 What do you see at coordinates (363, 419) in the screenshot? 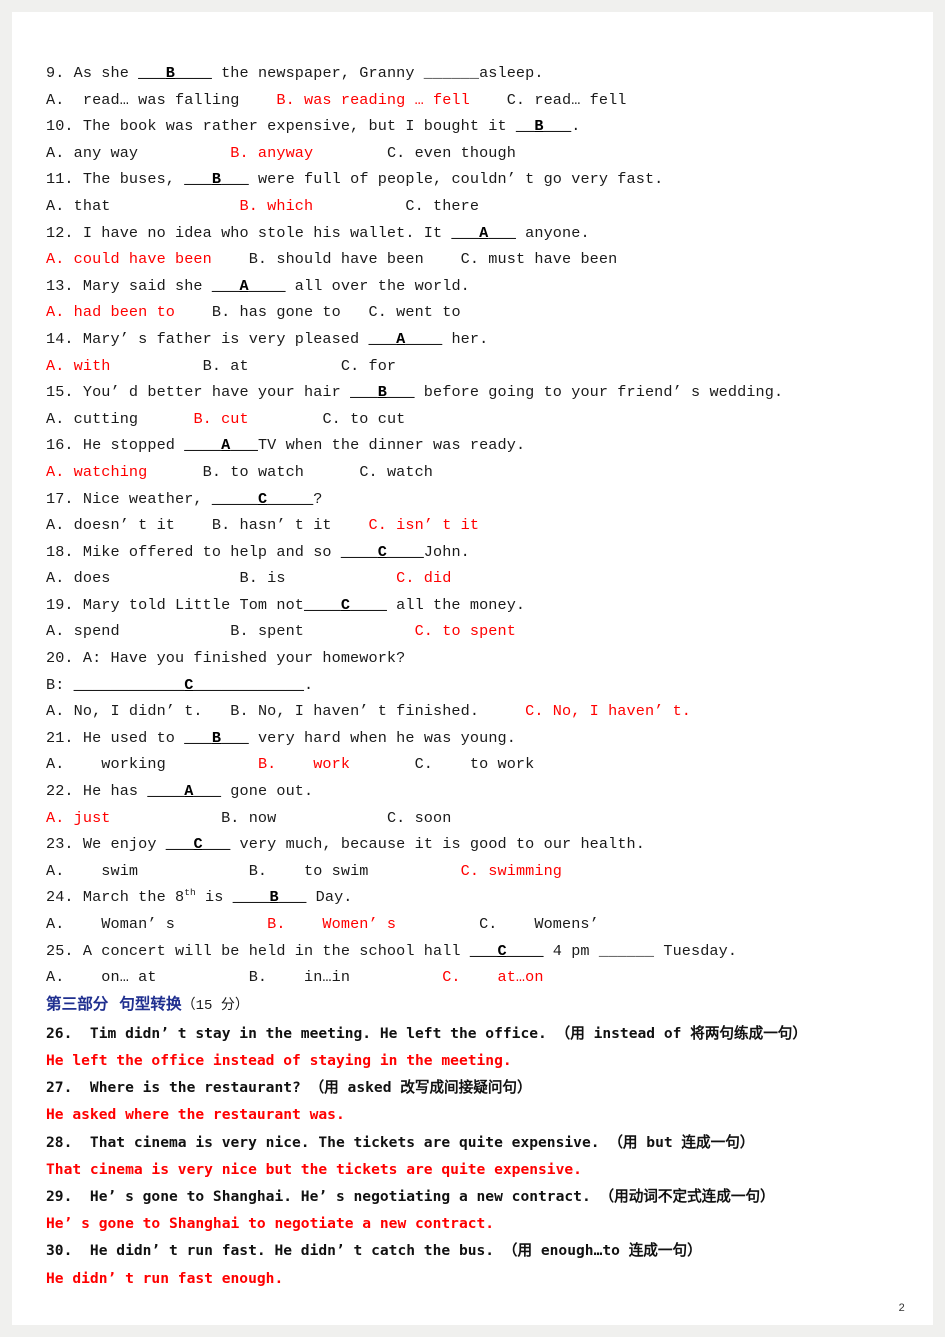
I see `q15-option-c: C. to cut` at bounding box center [363, 419].